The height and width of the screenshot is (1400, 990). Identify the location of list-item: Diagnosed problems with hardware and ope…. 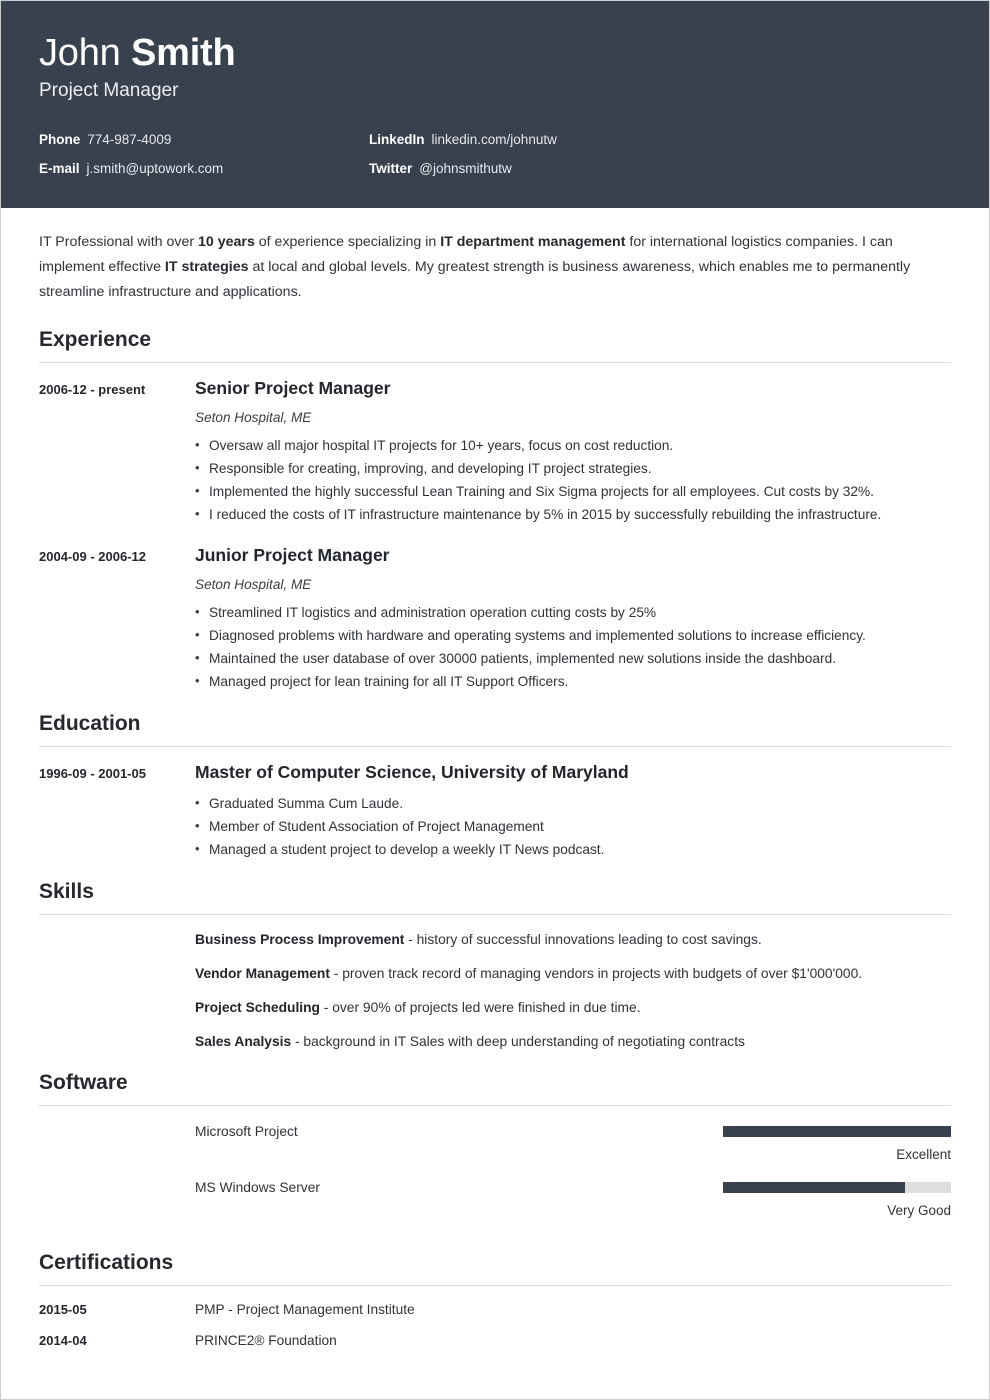
(573, 635).